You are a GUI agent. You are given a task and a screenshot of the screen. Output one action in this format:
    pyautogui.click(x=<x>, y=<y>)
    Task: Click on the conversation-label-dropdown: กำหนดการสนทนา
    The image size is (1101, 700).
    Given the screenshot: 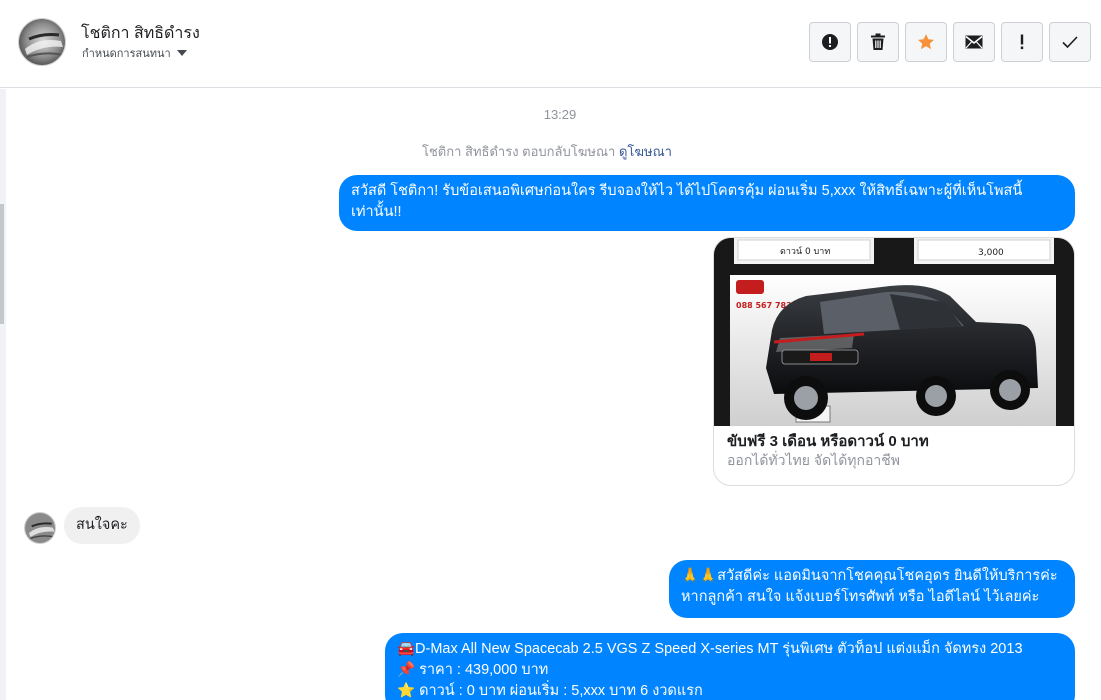 What is the action you would take?
    pyautogui.click(x=134, y=53)
    